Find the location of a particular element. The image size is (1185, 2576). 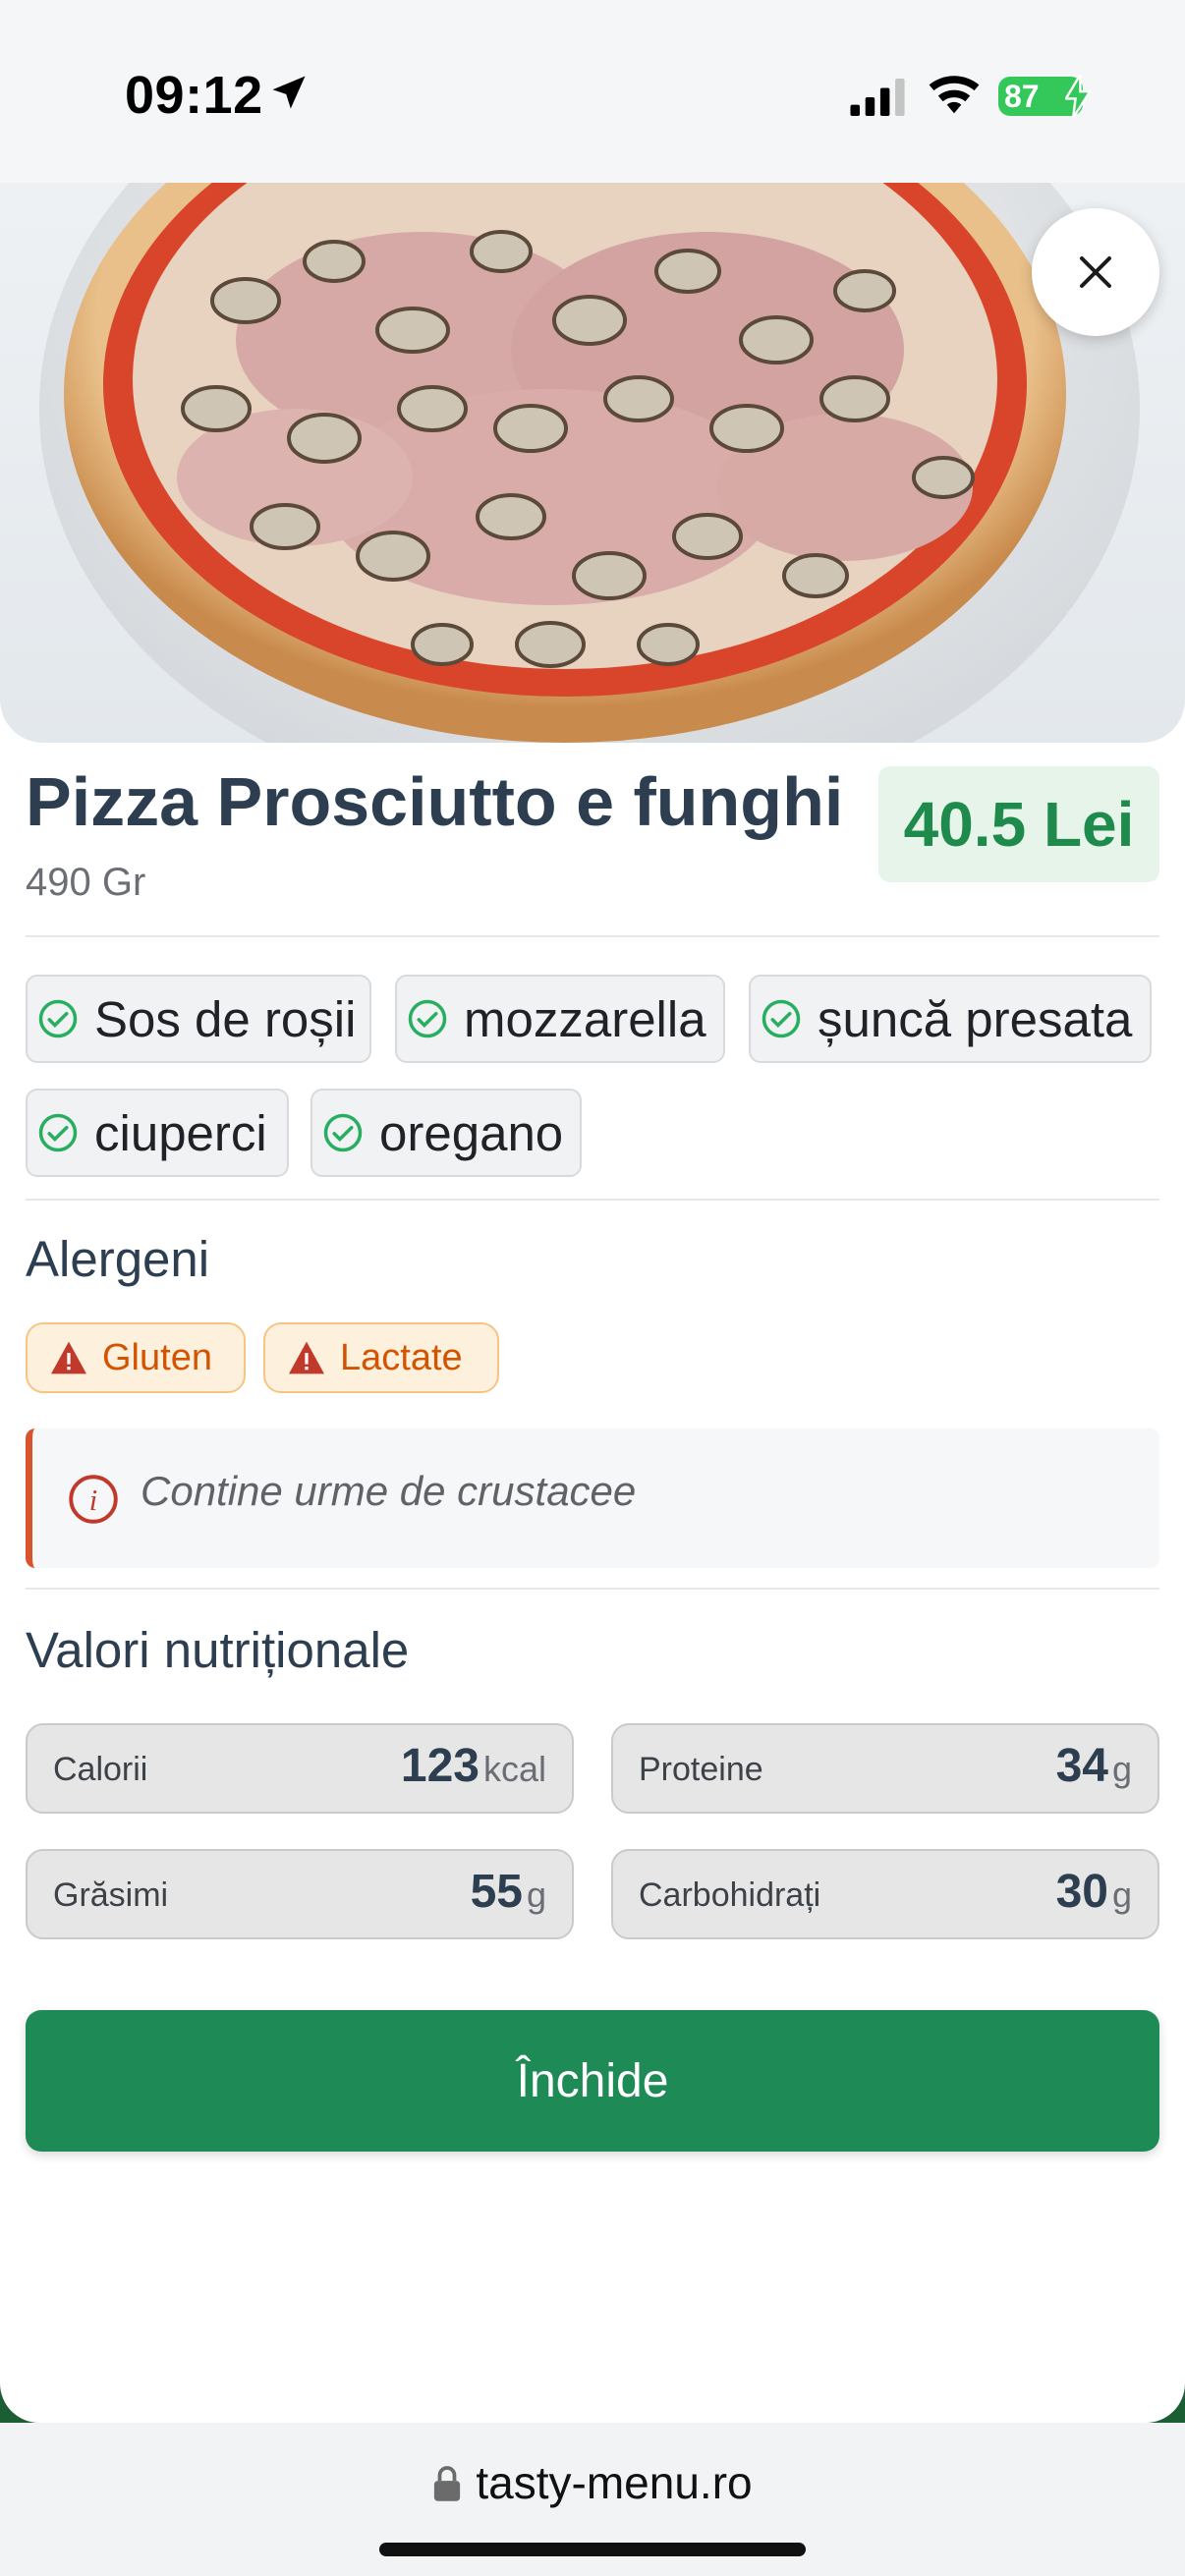

nutrition-label: Grăsimi is located at coordinates (111, 1895).